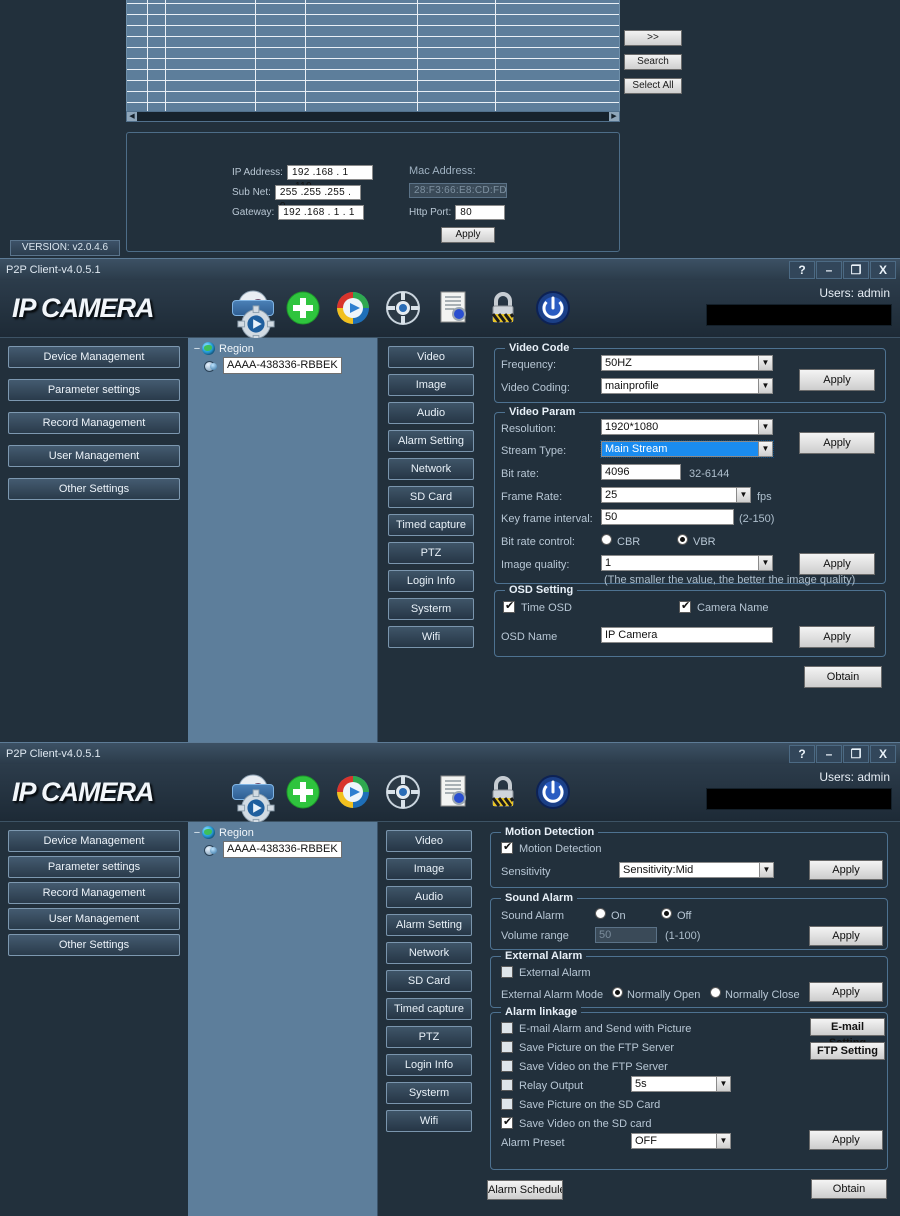  What do you see at coordinates (666, 913) in the screenshot?
I see `sound-alarm-off-radio` at bounding box center [666, 913].